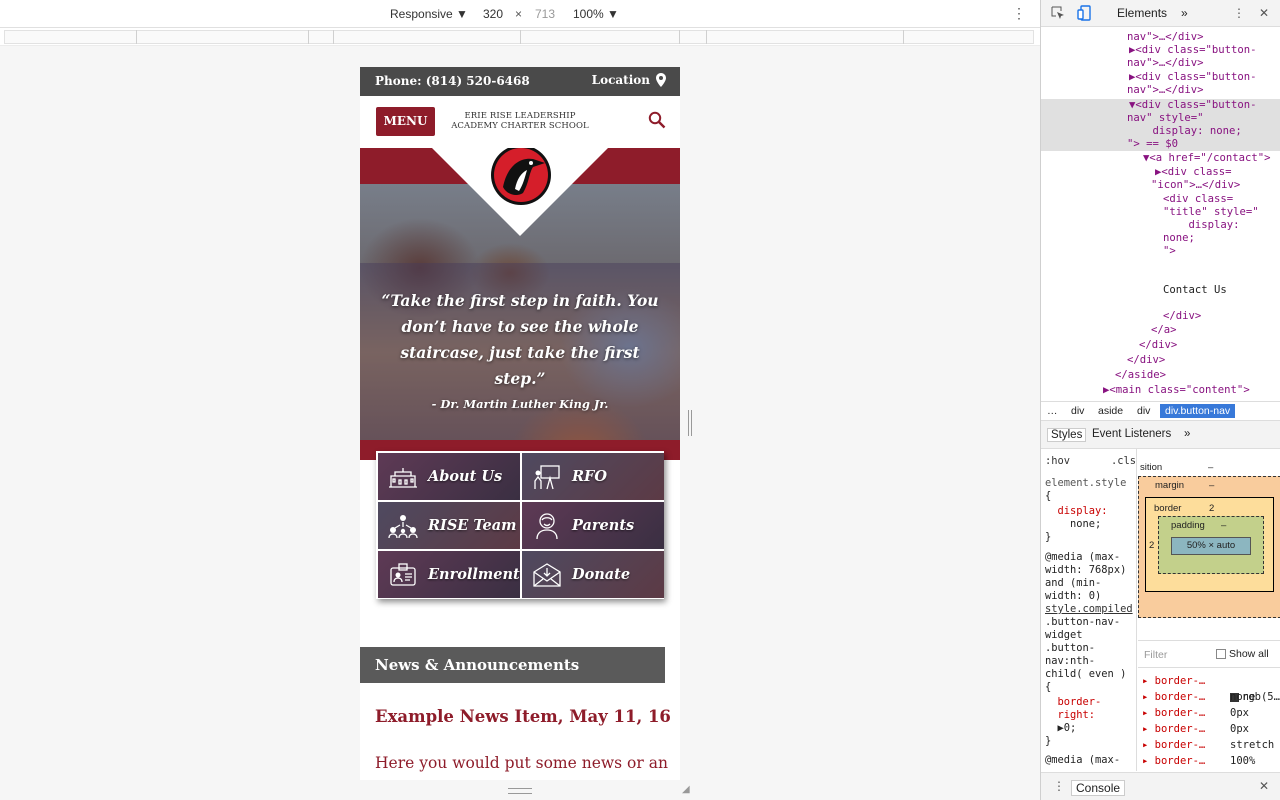  I want to click on dom-line: nav" style=", so click(1165, 118).